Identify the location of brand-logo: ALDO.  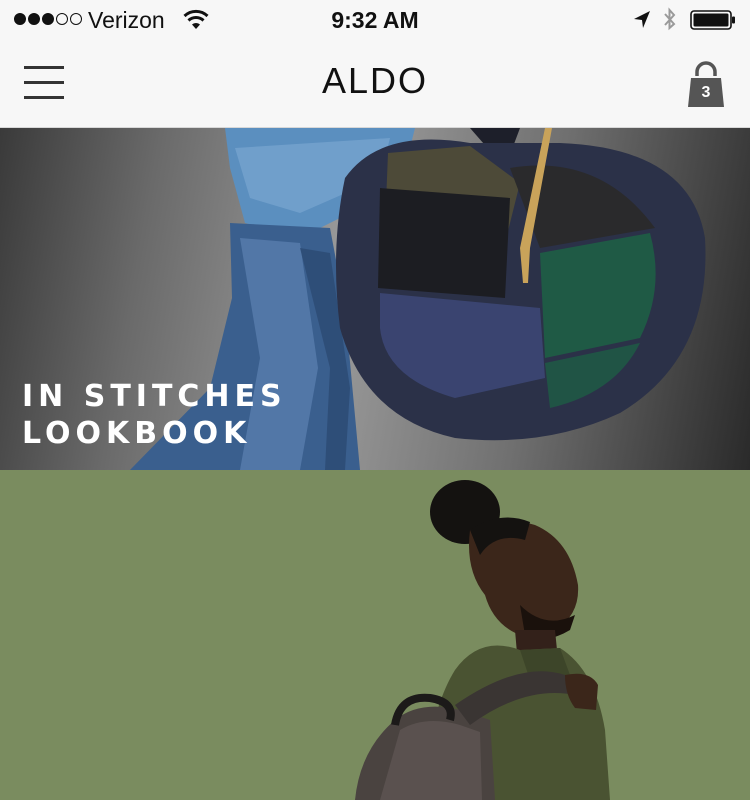
(375, 81).